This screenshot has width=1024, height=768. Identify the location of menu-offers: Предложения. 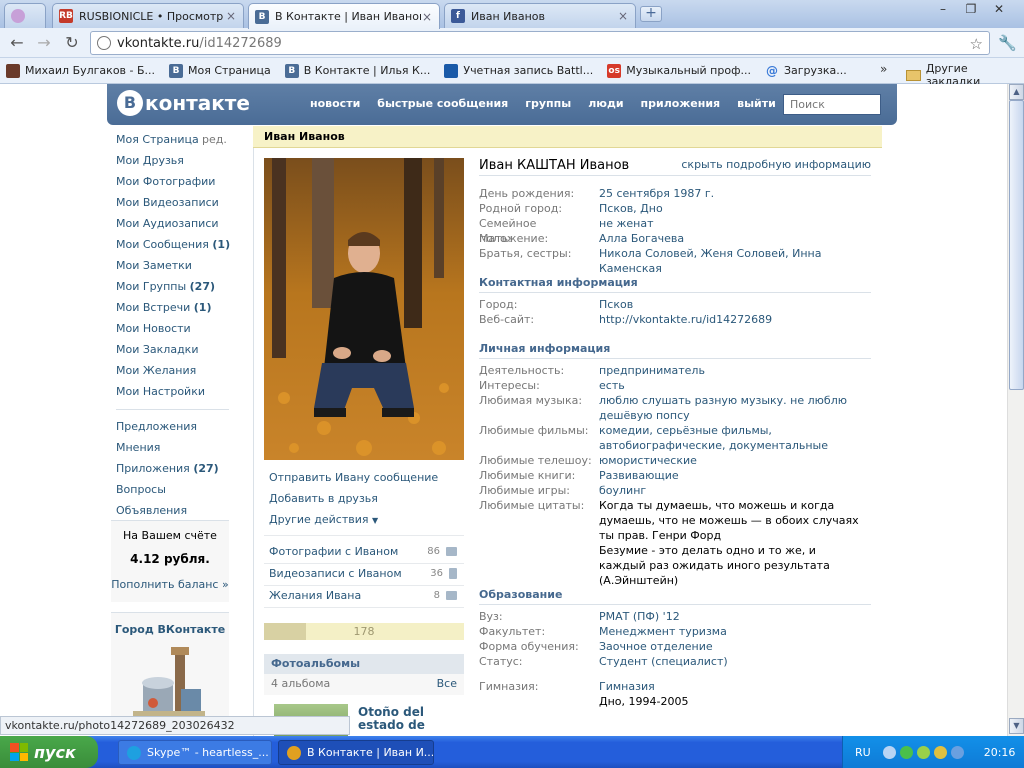
(176, 430).